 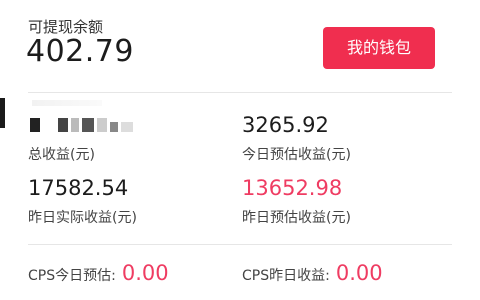 I want to click on cps-yesterday-value: 0.00, so click(x=359, y=273).